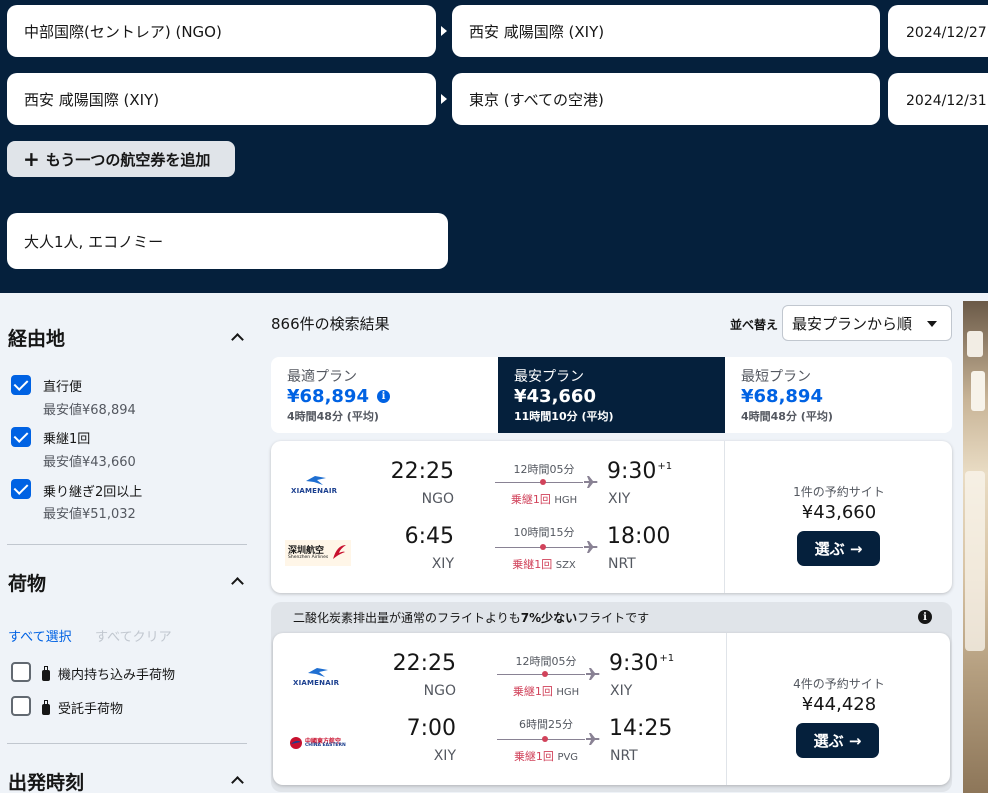 Image resolution: width=988 pixels, height=793 pixels. What do you see at coordinates (546, 724) in the screenshot?
I see `flight-duration: 6時間25分` at bounding box center [546, 724].